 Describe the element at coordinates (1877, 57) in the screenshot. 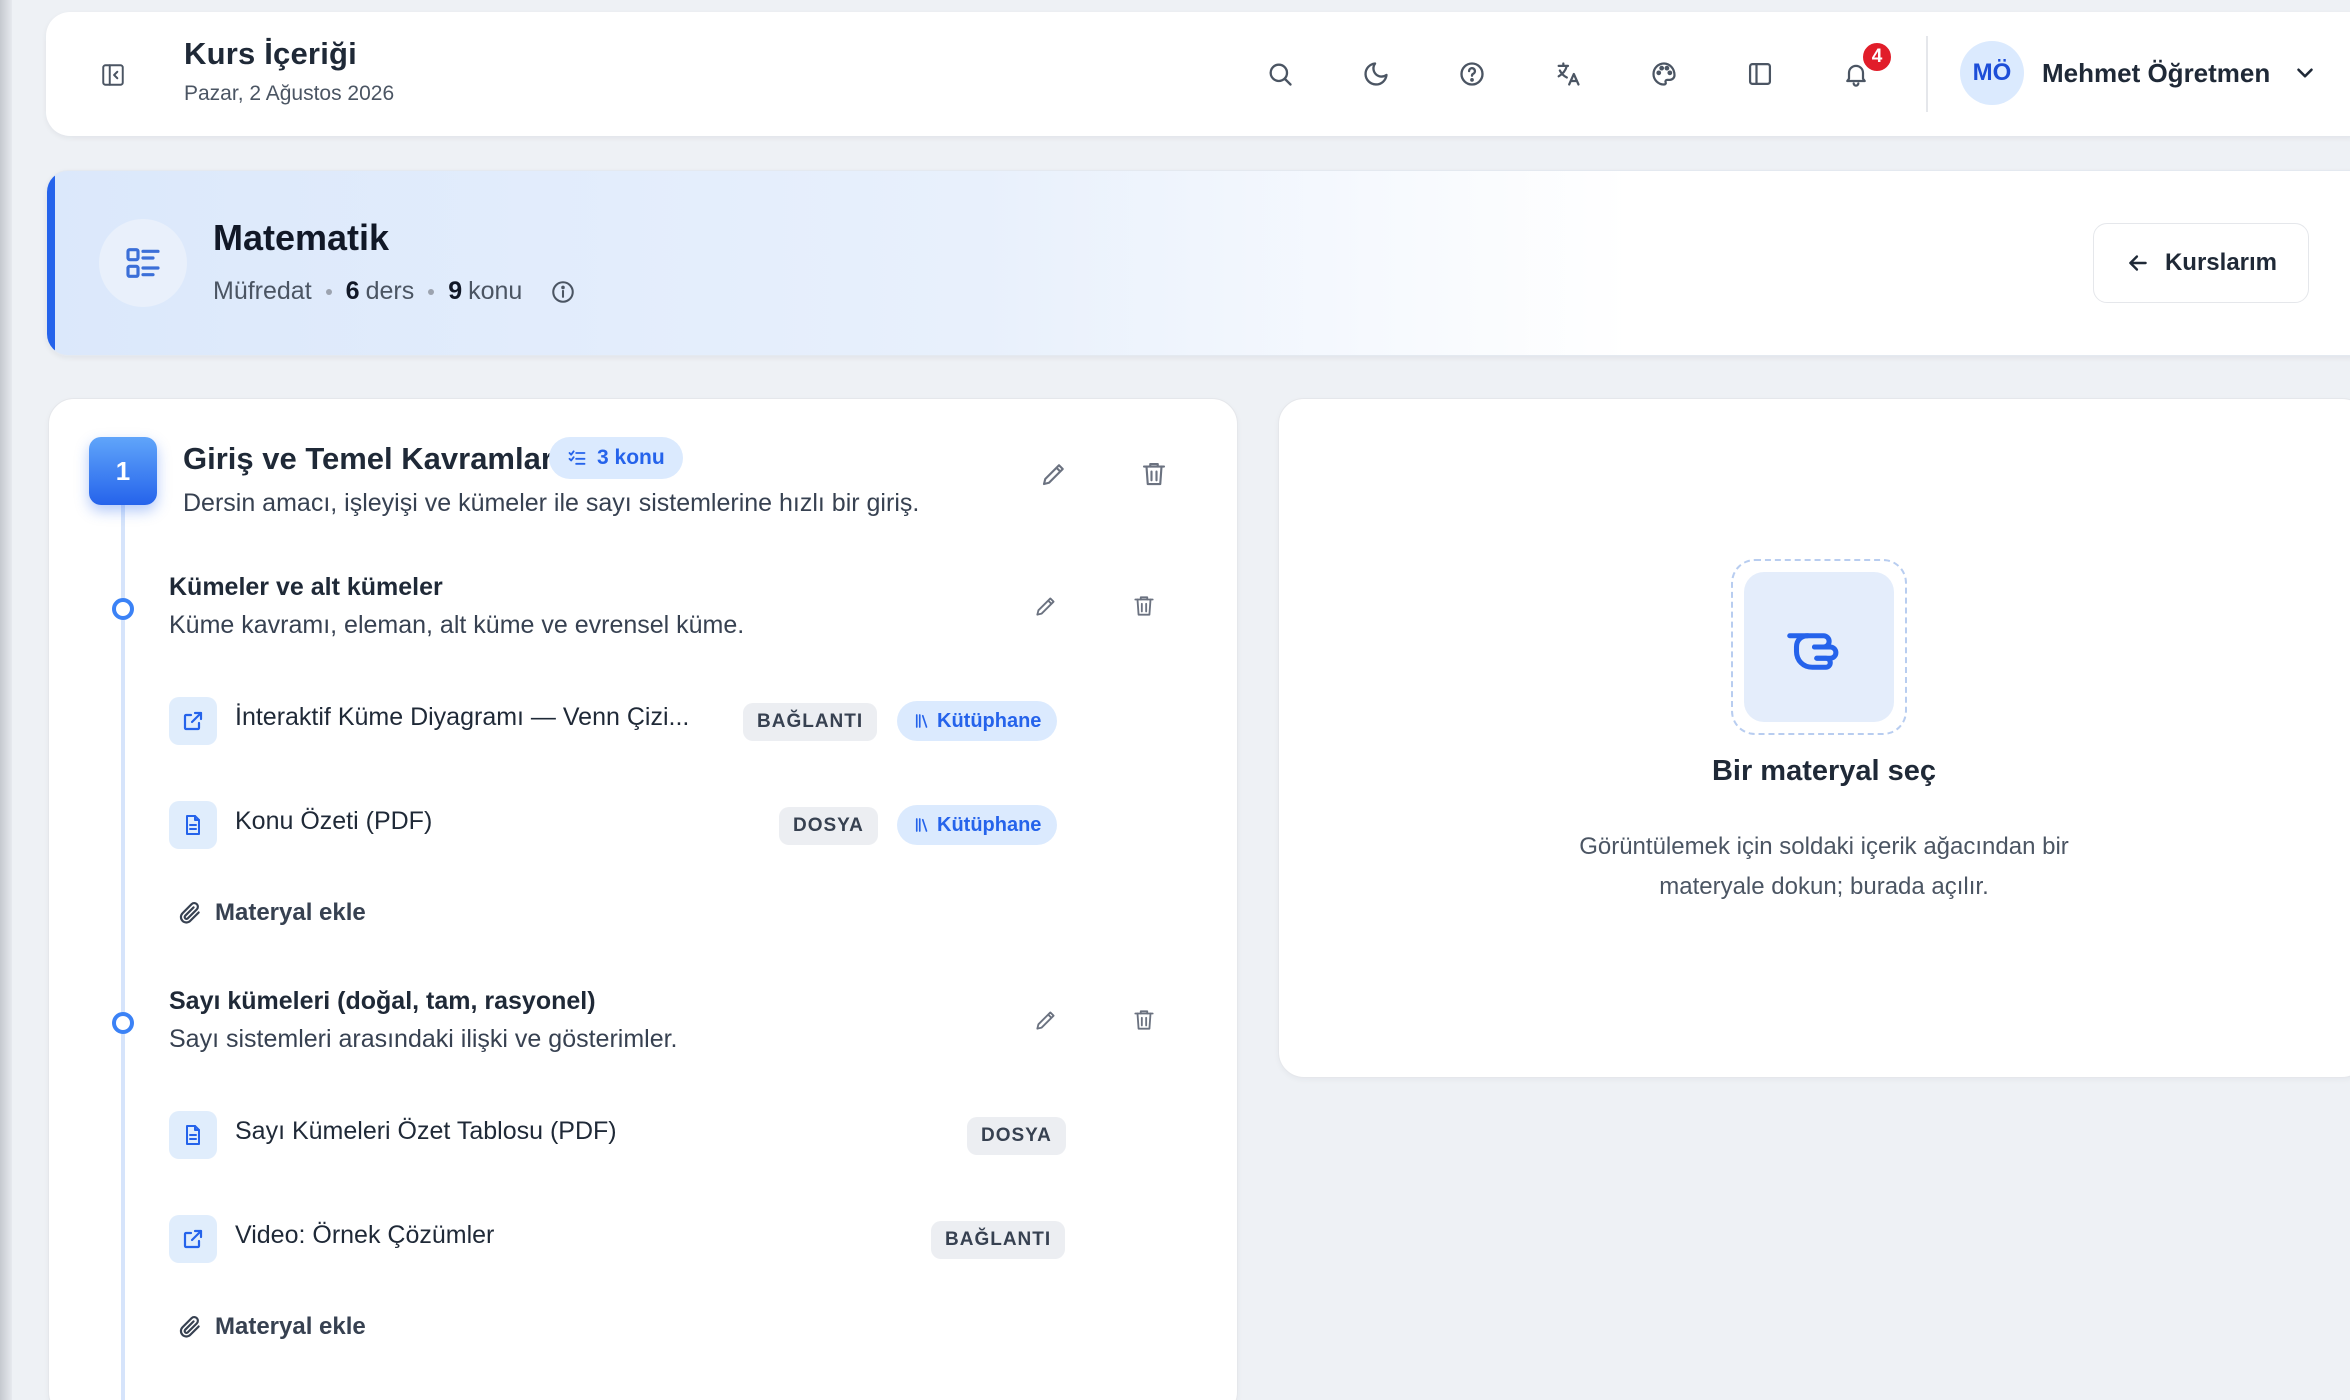

I see `notification-badge: 4` at that location.